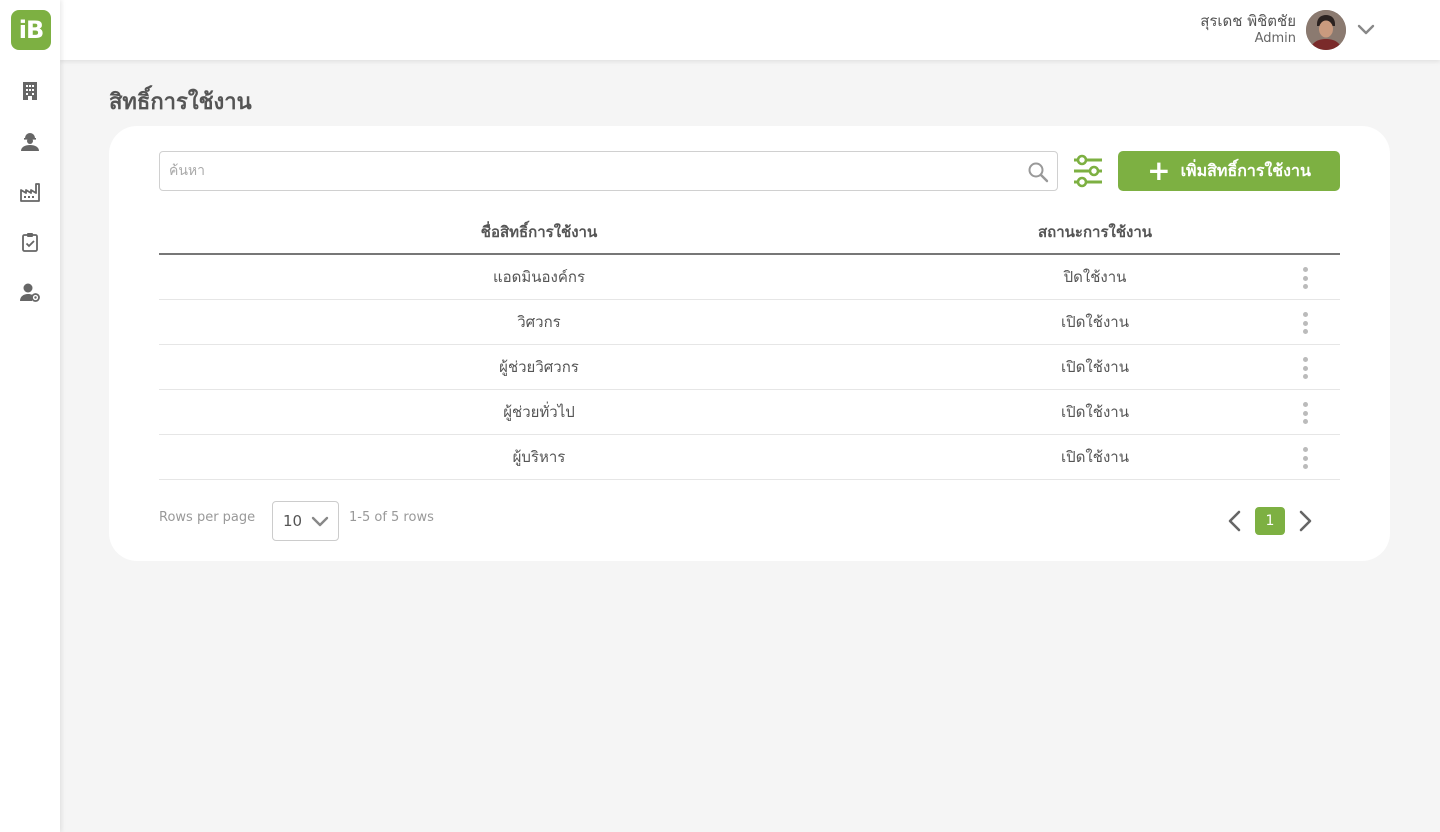 The width and height of the screenshot is (1440, 832). I want to click on user-avatar-icon, so click(1326, 30).